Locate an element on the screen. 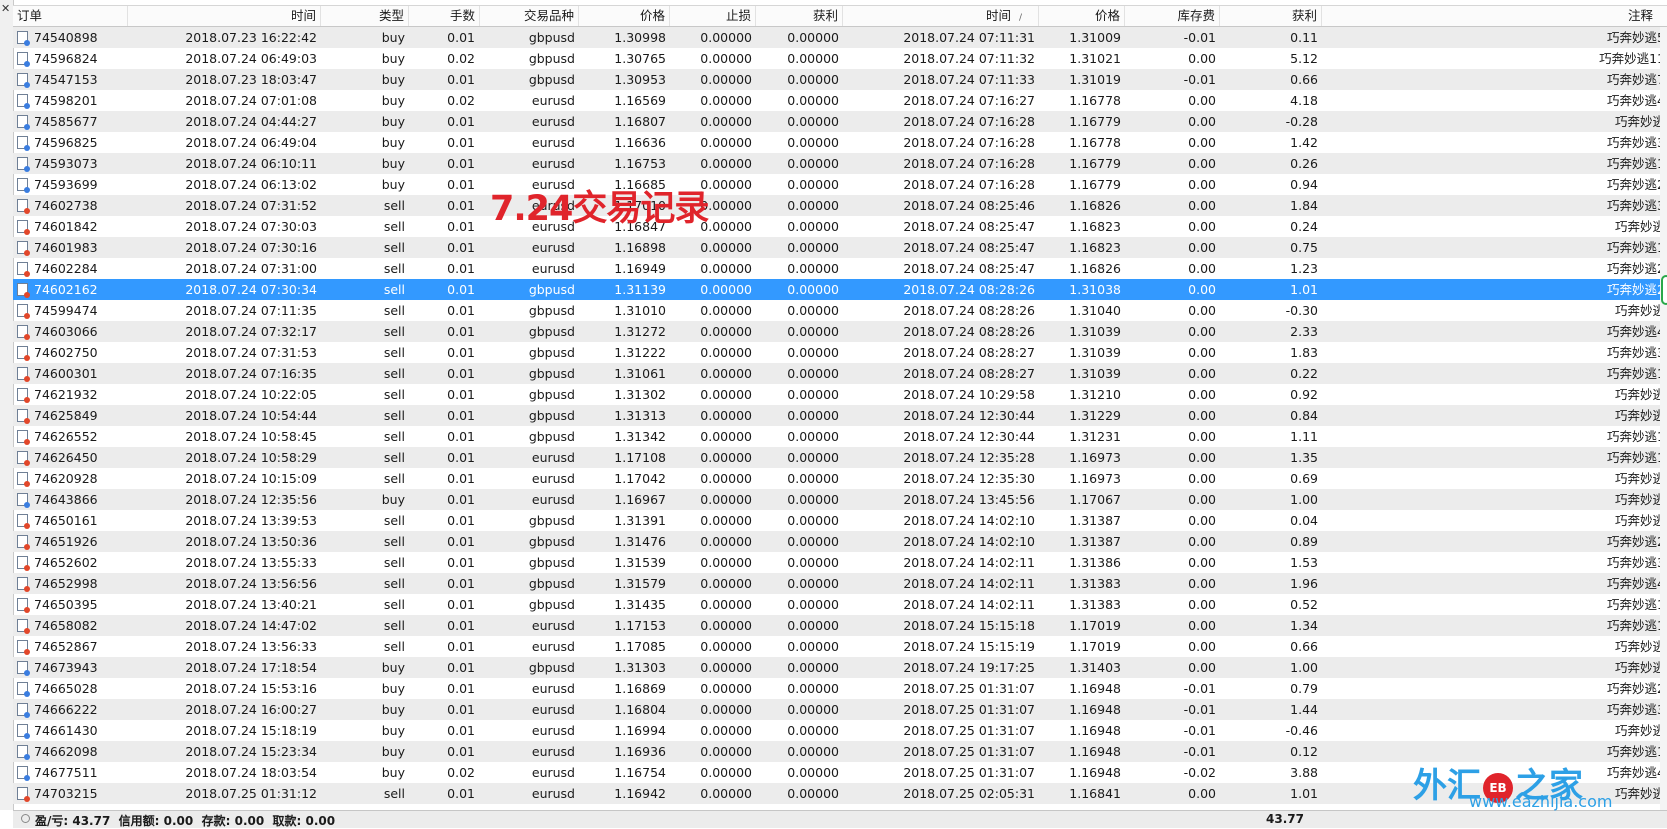  cell-close-price: 1.16973 is located at coordinates (1095, 457).